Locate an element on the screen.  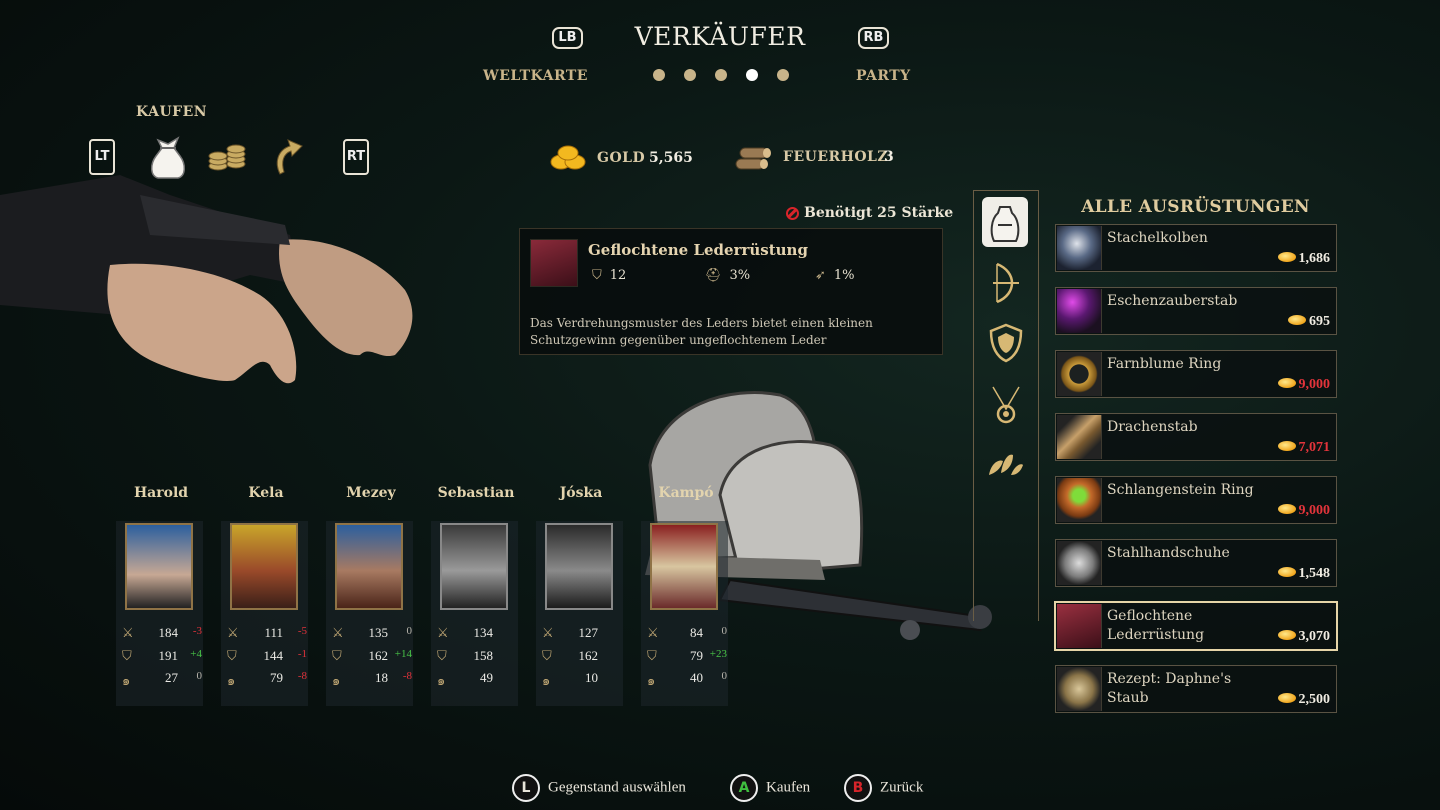
attack-value: 84 is located at coordinates (696, 632).